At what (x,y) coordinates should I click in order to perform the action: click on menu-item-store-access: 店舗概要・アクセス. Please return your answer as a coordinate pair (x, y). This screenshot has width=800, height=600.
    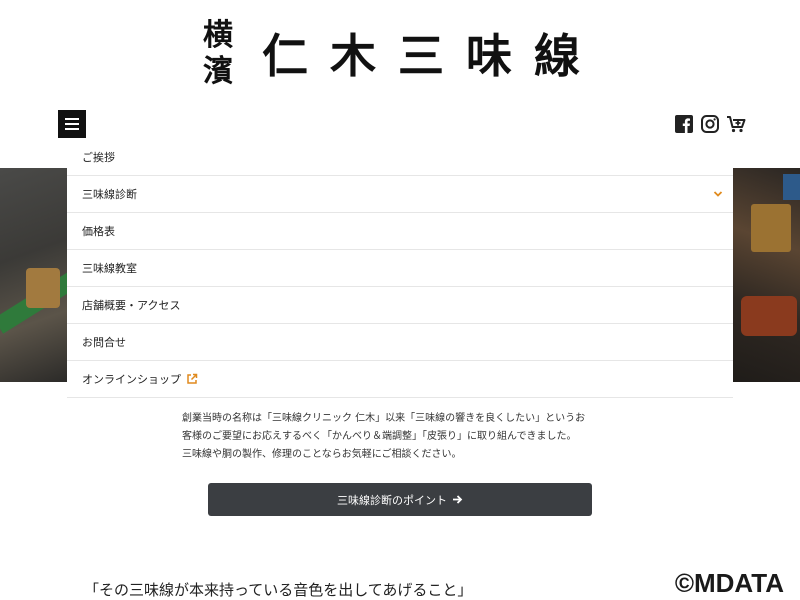
    Looking at the image, I should click on (400, 304).